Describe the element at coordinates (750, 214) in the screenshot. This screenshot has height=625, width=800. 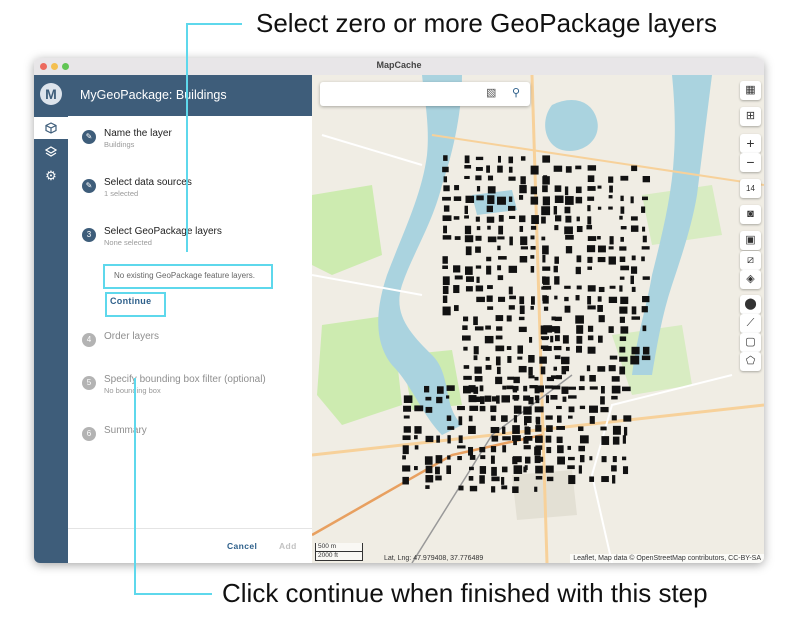
I see `camera-icon: ◙` at that location.